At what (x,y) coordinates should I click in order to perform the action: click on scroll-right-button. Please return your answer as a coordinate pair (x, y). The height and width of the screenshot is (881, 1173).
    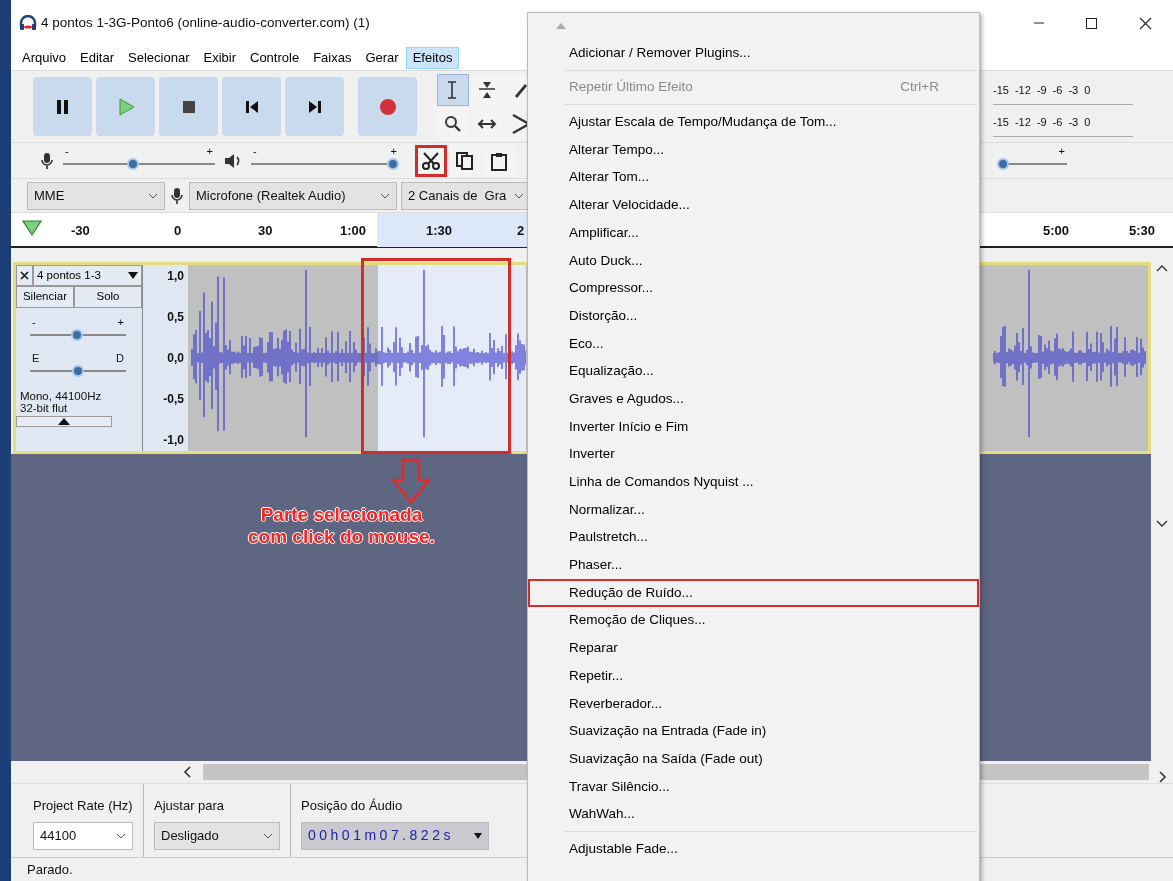
    Looking at the image, I should click on (1162, 777).